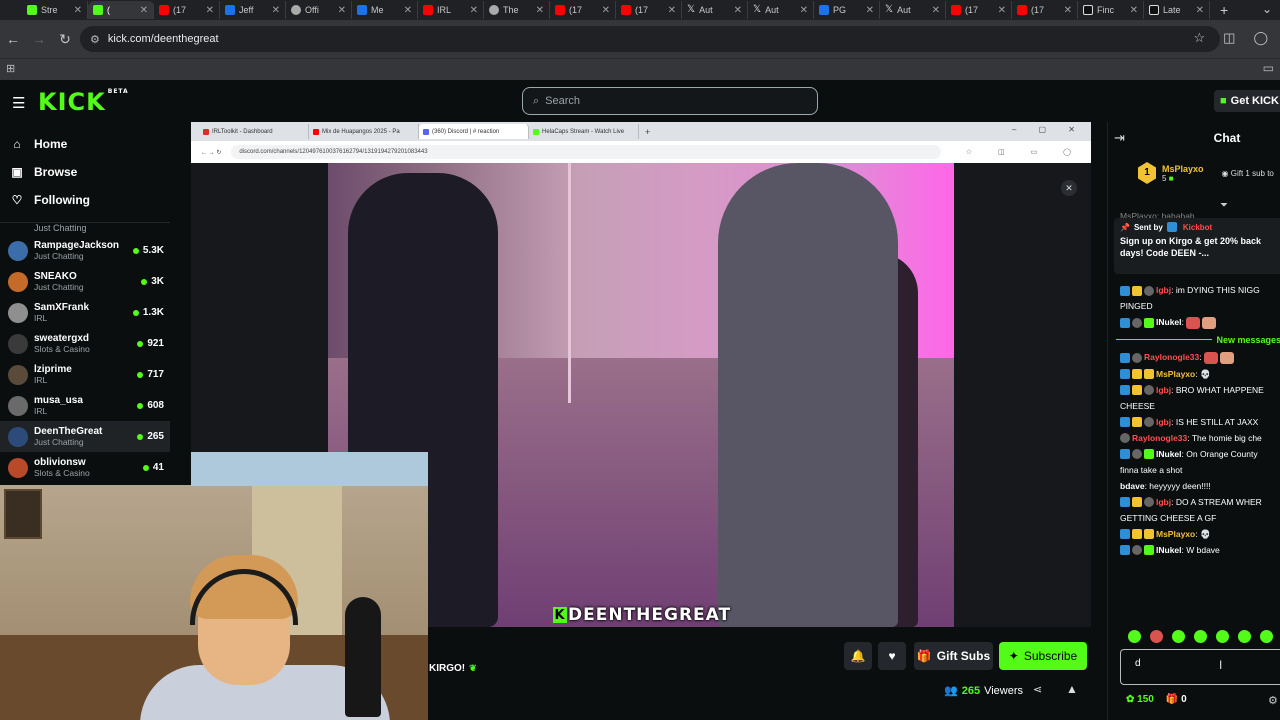 This screenshot has width=1280, height=720. Describe the element at coordinates (670, 101) in the screenshot. I see `search-input: ⌕ Search` at that location.